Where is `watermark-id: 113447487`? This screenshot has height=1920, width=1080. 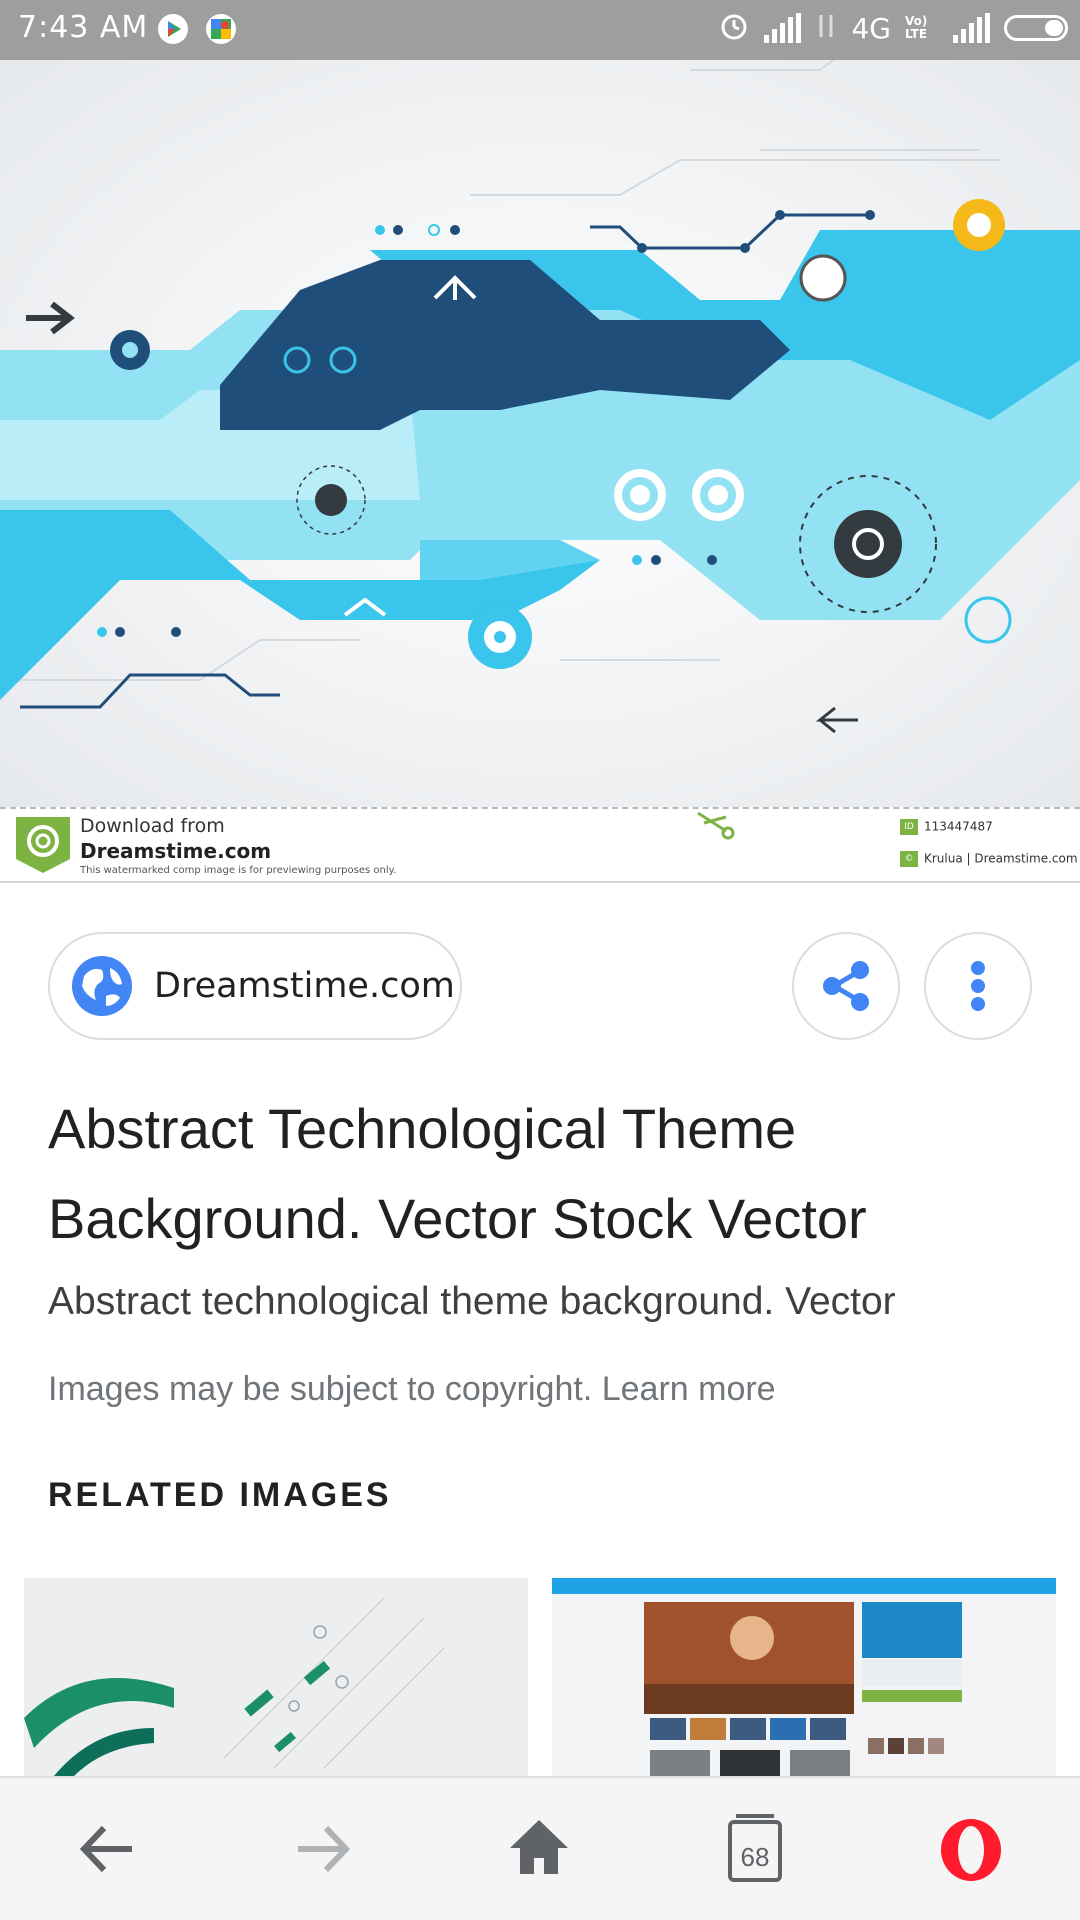
watermark-id: 113447487 is located at coordinates (958, 826).